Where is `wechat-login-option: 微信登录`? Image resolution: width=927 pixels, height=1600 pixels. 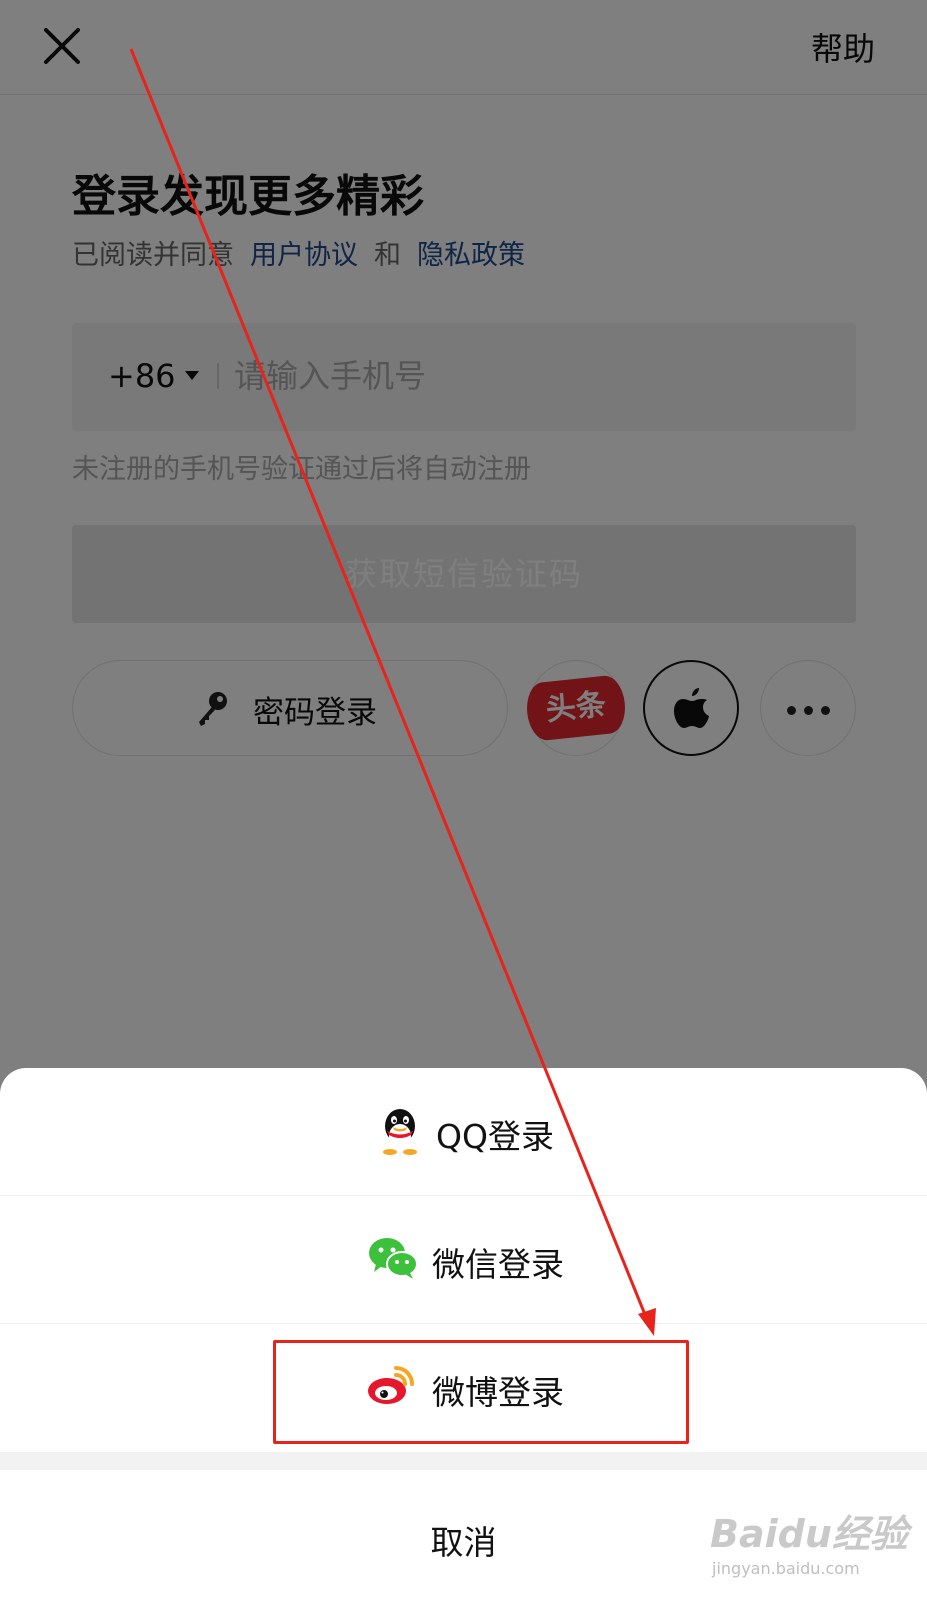 wechat-login-option: 微信登录 is located at coordinates (463, 1260).